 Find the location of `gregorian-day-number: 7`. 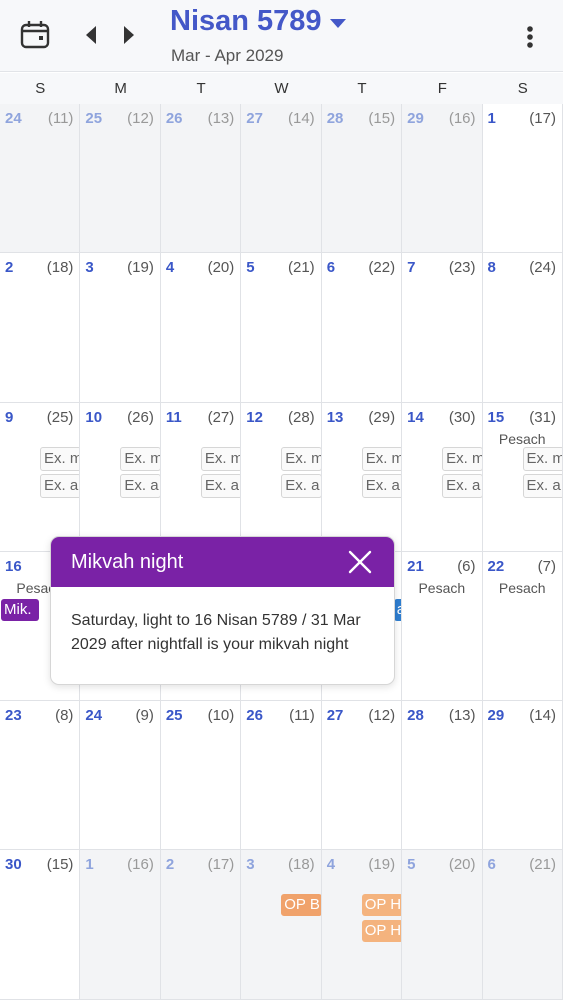

gregorian-day-number: 7 is located at coordinates (411, 268).